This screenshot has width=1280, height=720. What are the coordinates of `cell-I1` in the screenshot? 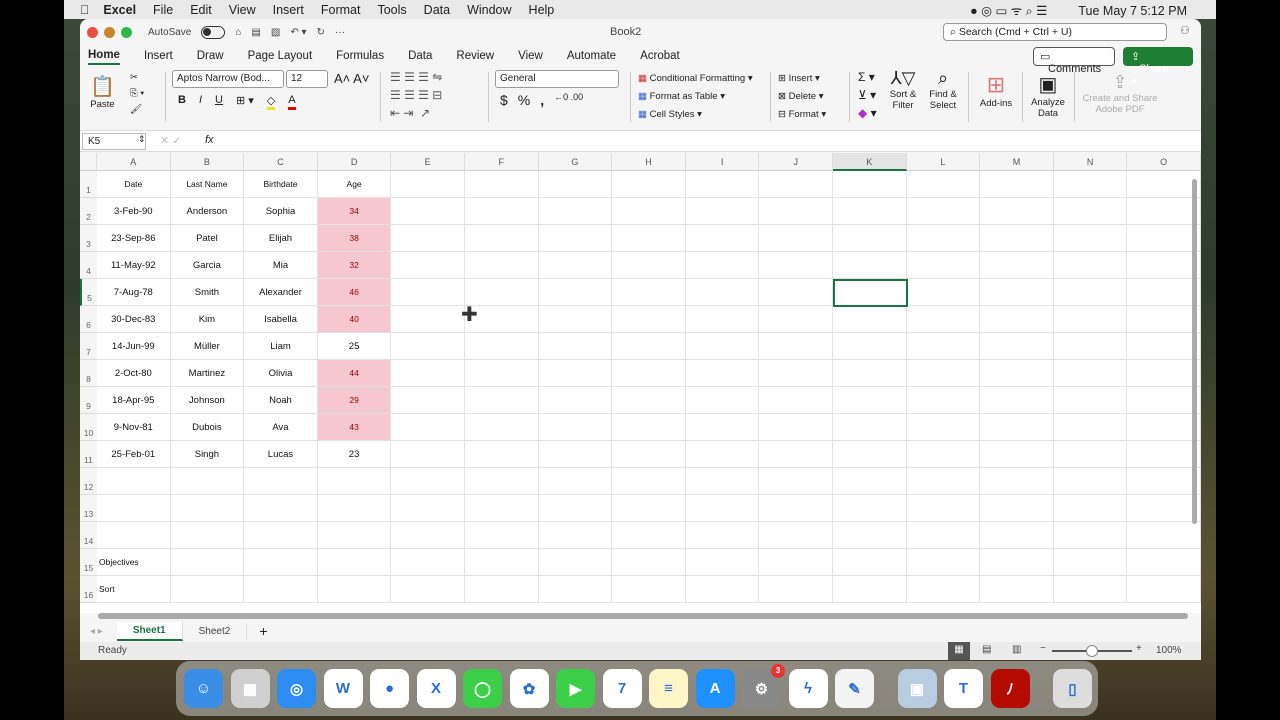 It's located at (722, 184).